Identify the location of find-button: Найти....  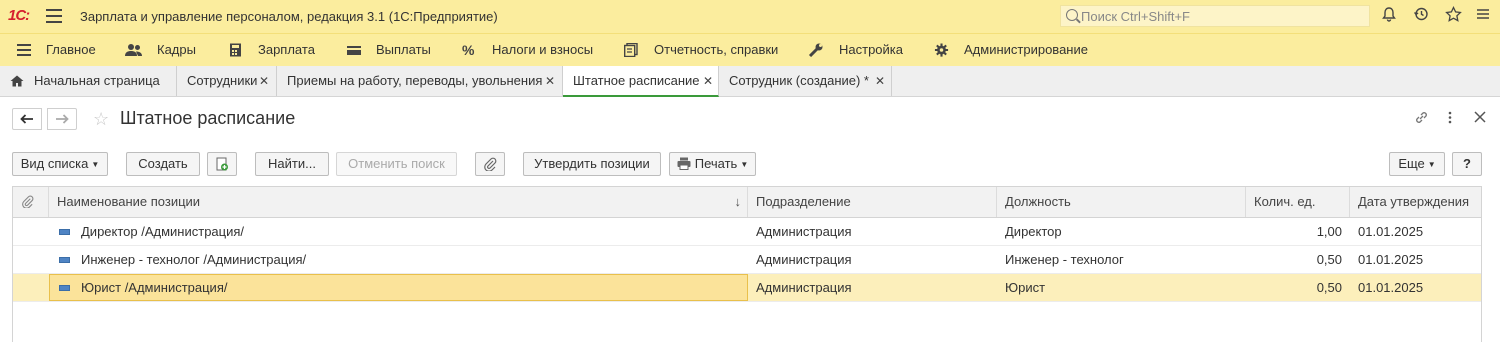
(292, 164).